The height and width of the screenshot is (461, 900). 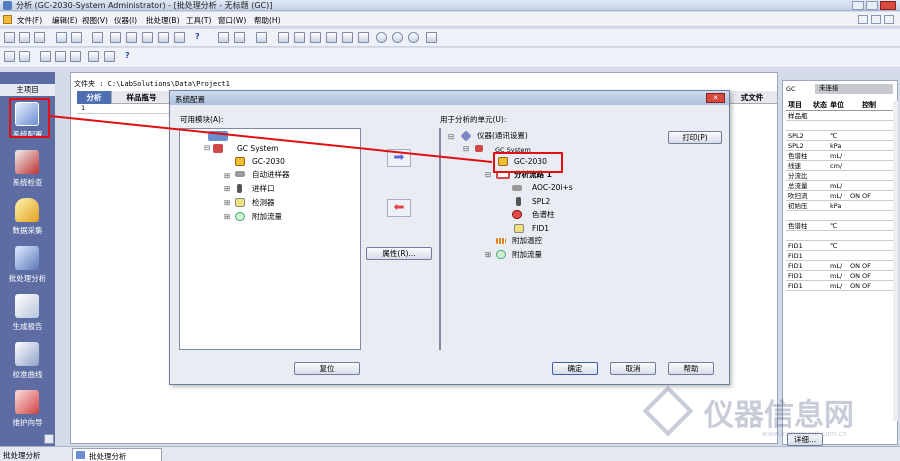 What do you see at coordinates (331, 37) in the screenshot?
I see `table4-icon` at bounding box center [331, 37].